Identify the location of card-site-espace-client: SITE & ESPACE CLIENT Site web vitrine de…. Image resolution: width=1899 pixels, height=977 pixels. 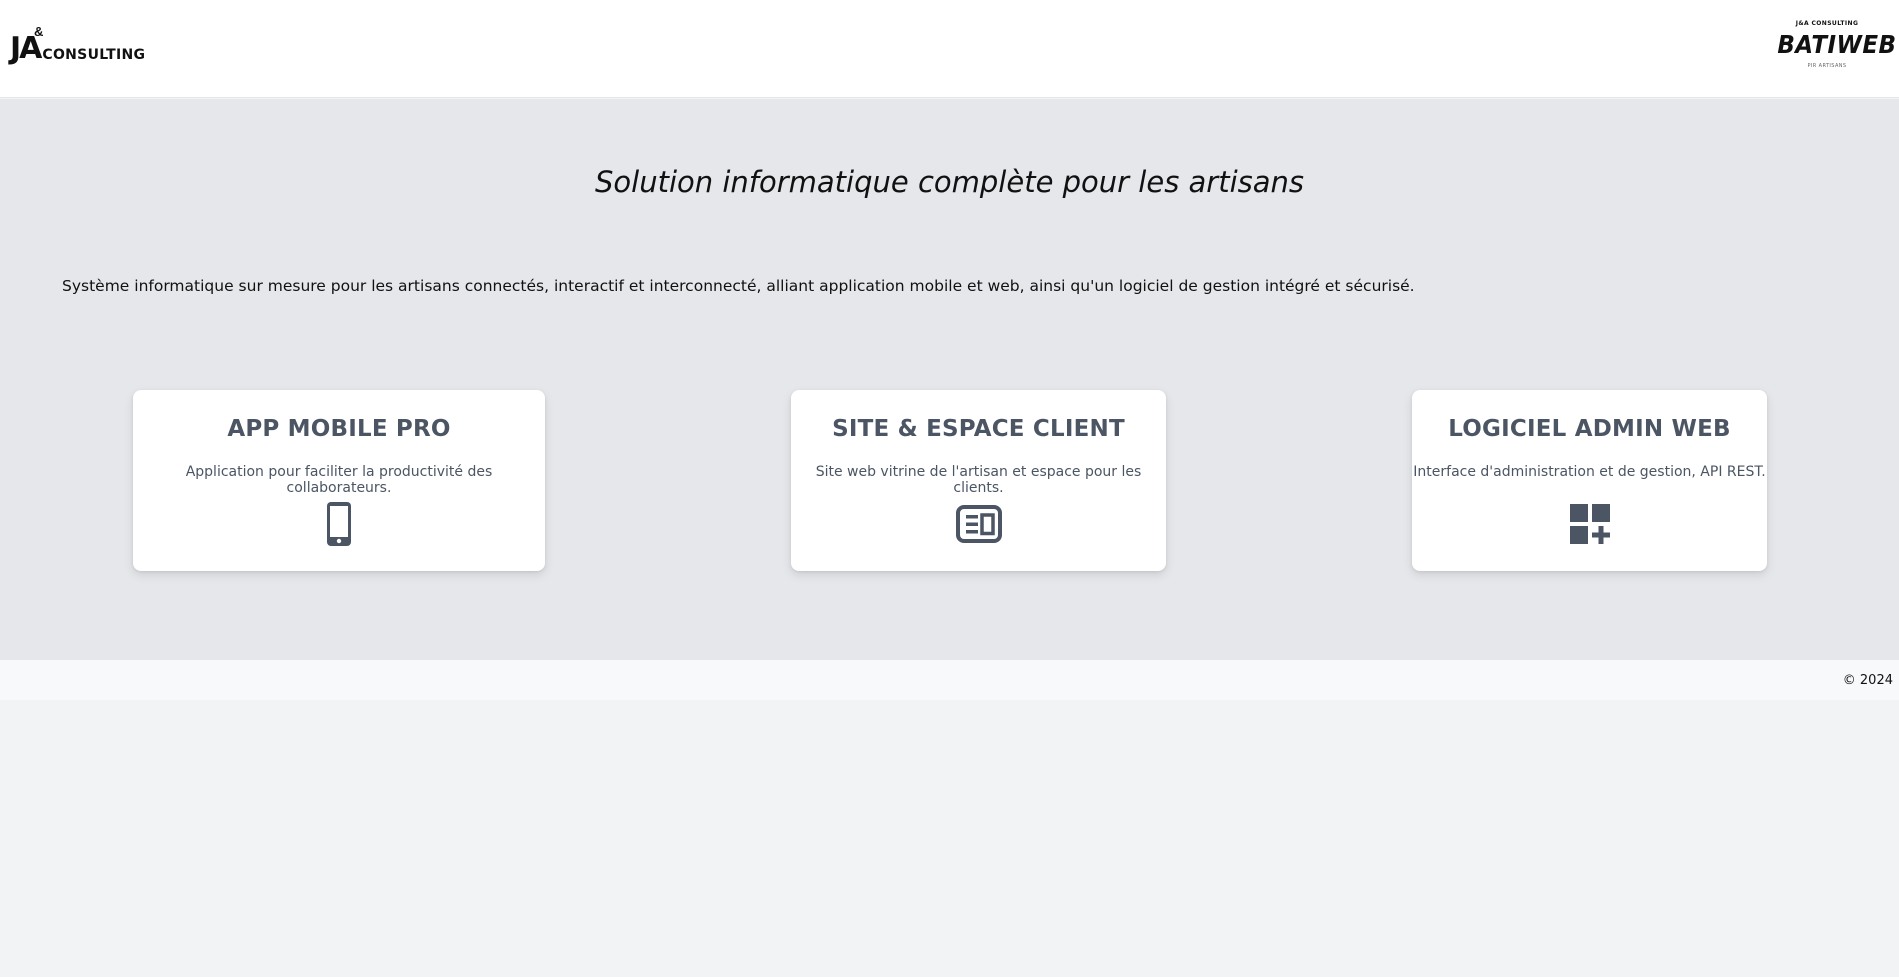
(978, 480).